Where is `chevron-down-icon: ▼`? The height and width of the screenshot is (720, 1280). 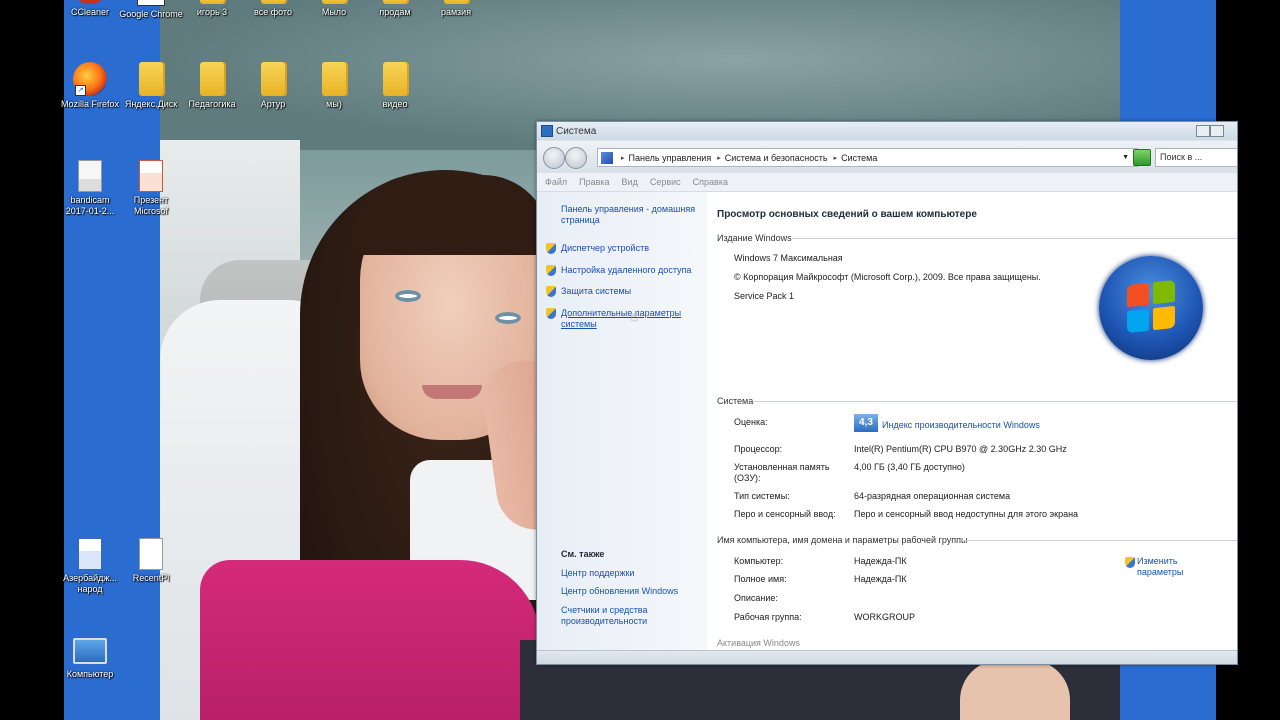 chevron-down-icon: ▼ is located at coordinates (1125, 157).